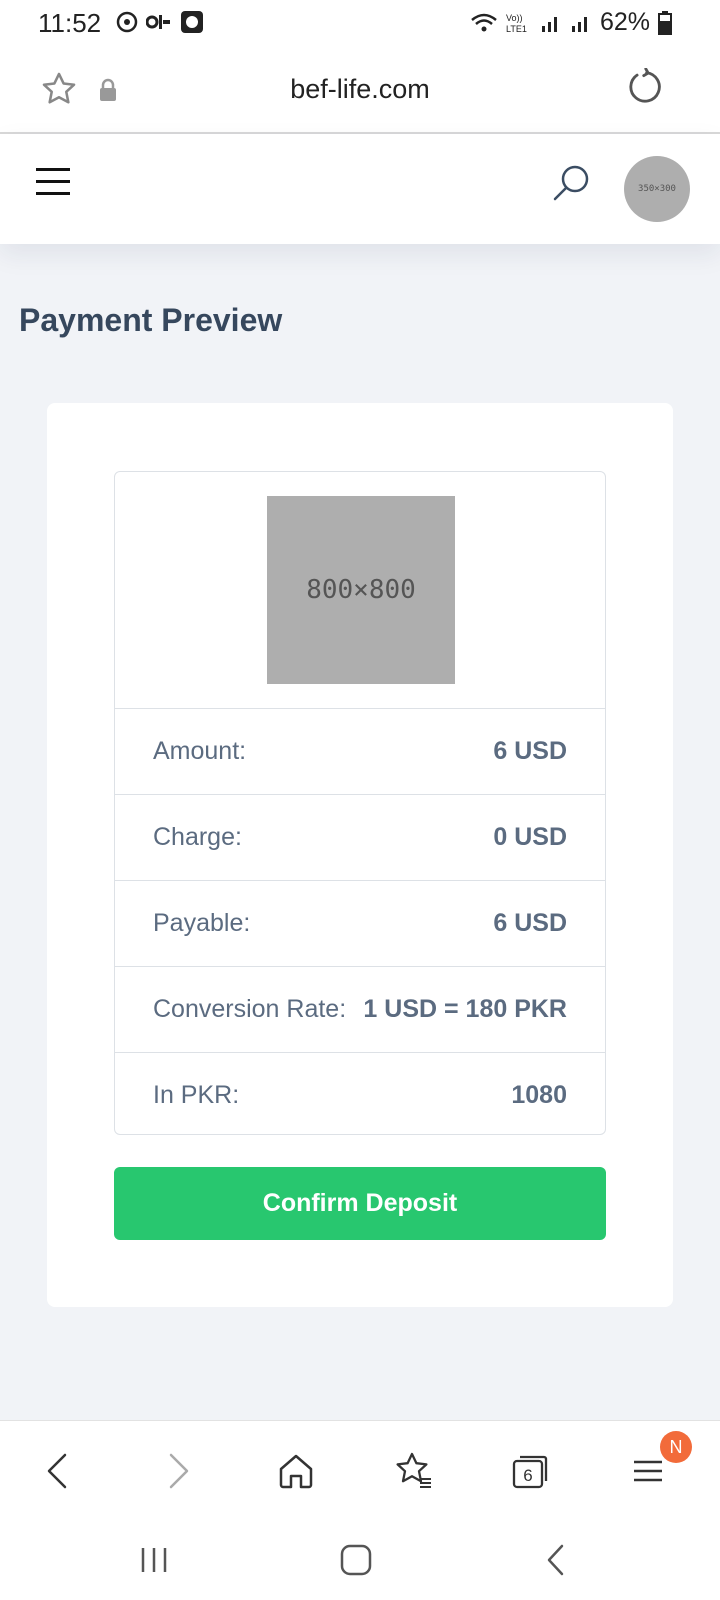  Describe the element at coordinates (197, 837) in the screenshot. I see `row-label: Charge:` at that location.